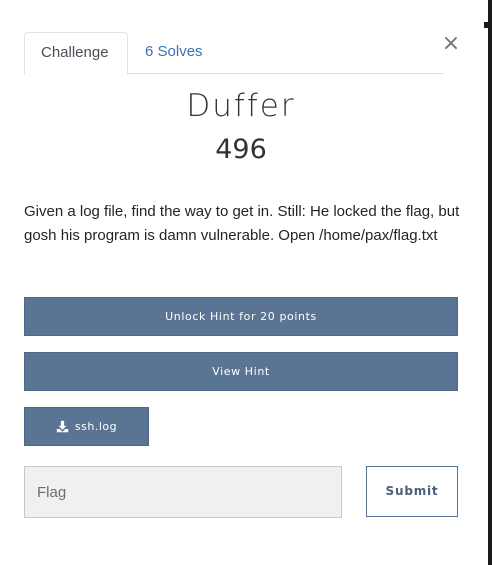 This screenshot has width=492, height=565. Describe the element at coordinates (451, 44) in the screenshot. I see `close-button: ×` at that location.